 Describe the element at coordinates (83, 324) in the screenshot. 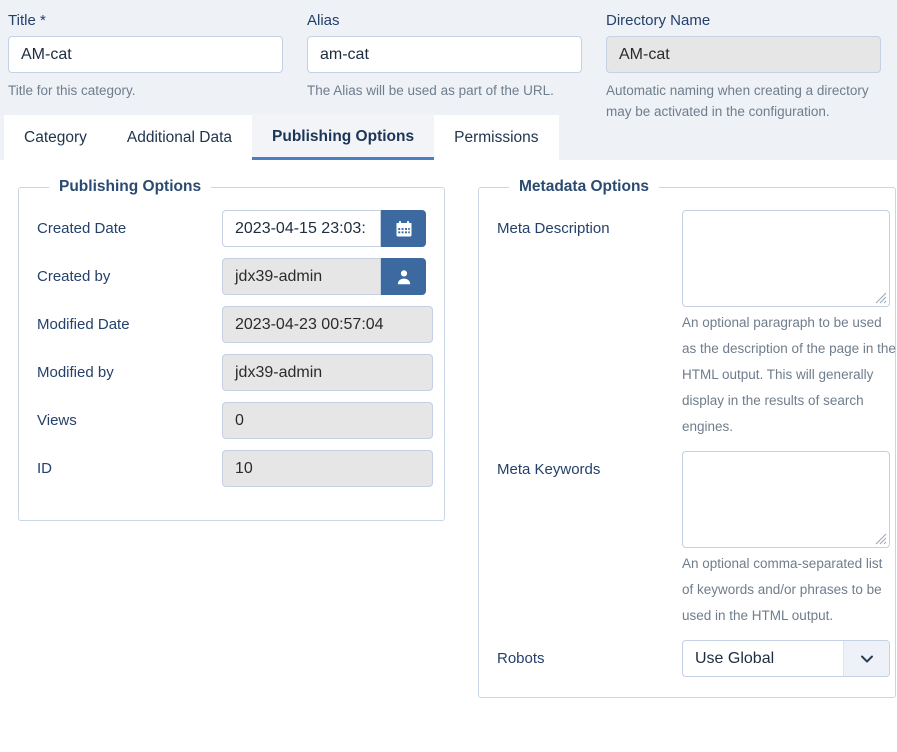

I see `modified-date-label: Modified Date` at that location.